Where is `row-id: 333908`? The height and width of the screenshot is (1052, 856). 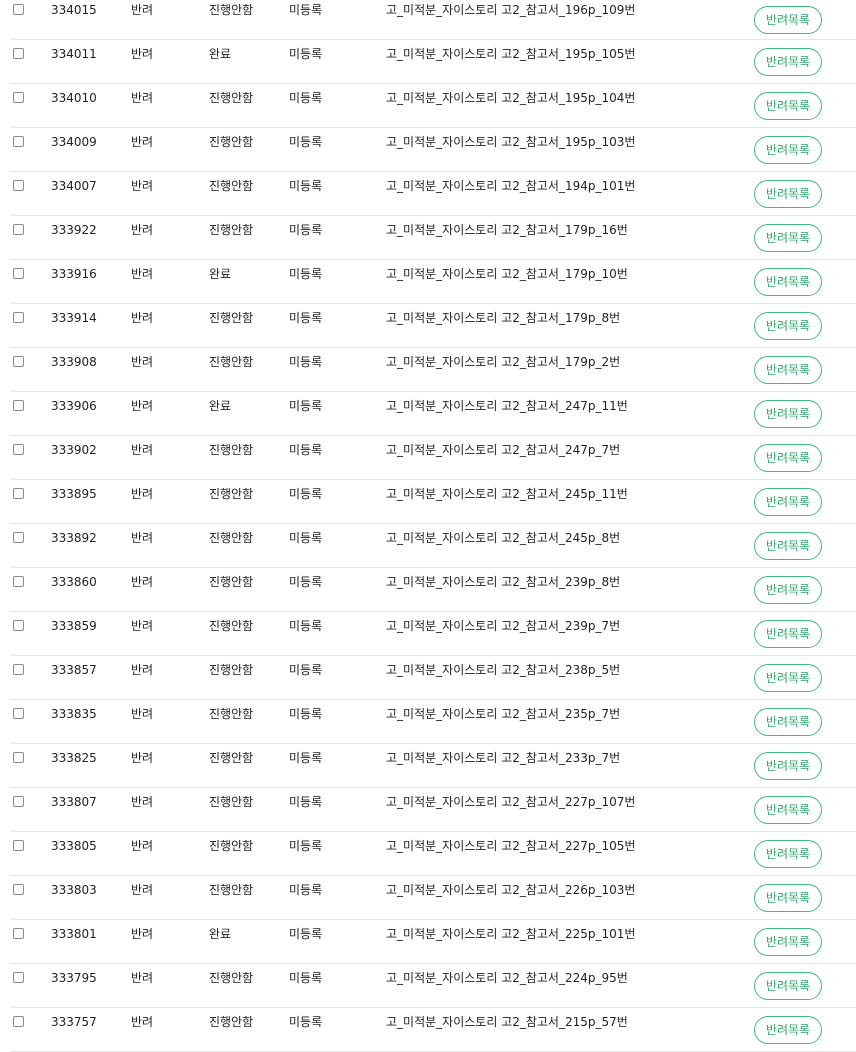
row-id: 333908 is located at coordinates (74, 362).